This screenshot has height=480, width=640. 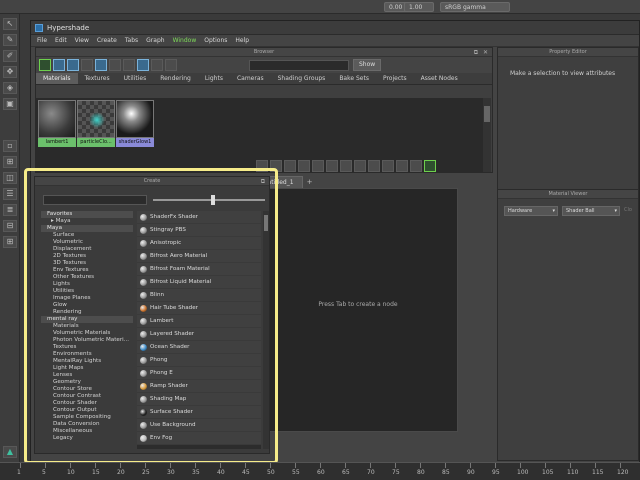 What do you see at coordinates (318, 166) in the screenshot?
I see `frame-all-icon` at bounding box center [318, 166].